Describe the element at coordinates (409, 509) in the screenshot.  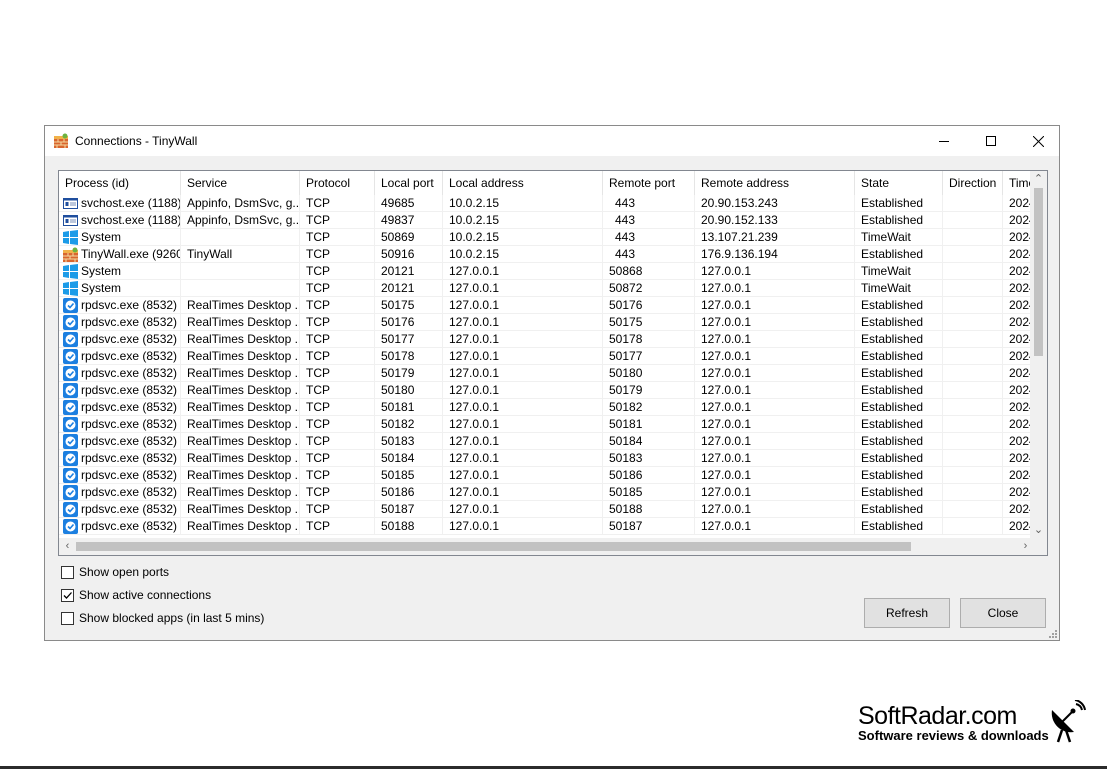
I see `cell-local-port: 50187` at that location.